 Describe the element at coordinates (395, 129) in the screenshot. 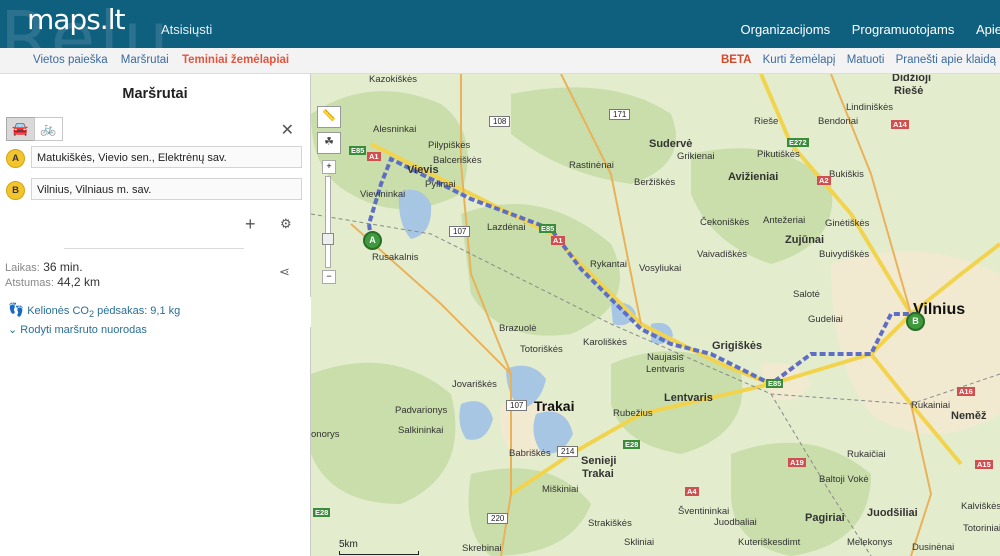

I see `map-place-label: Alesninkai` at that location.